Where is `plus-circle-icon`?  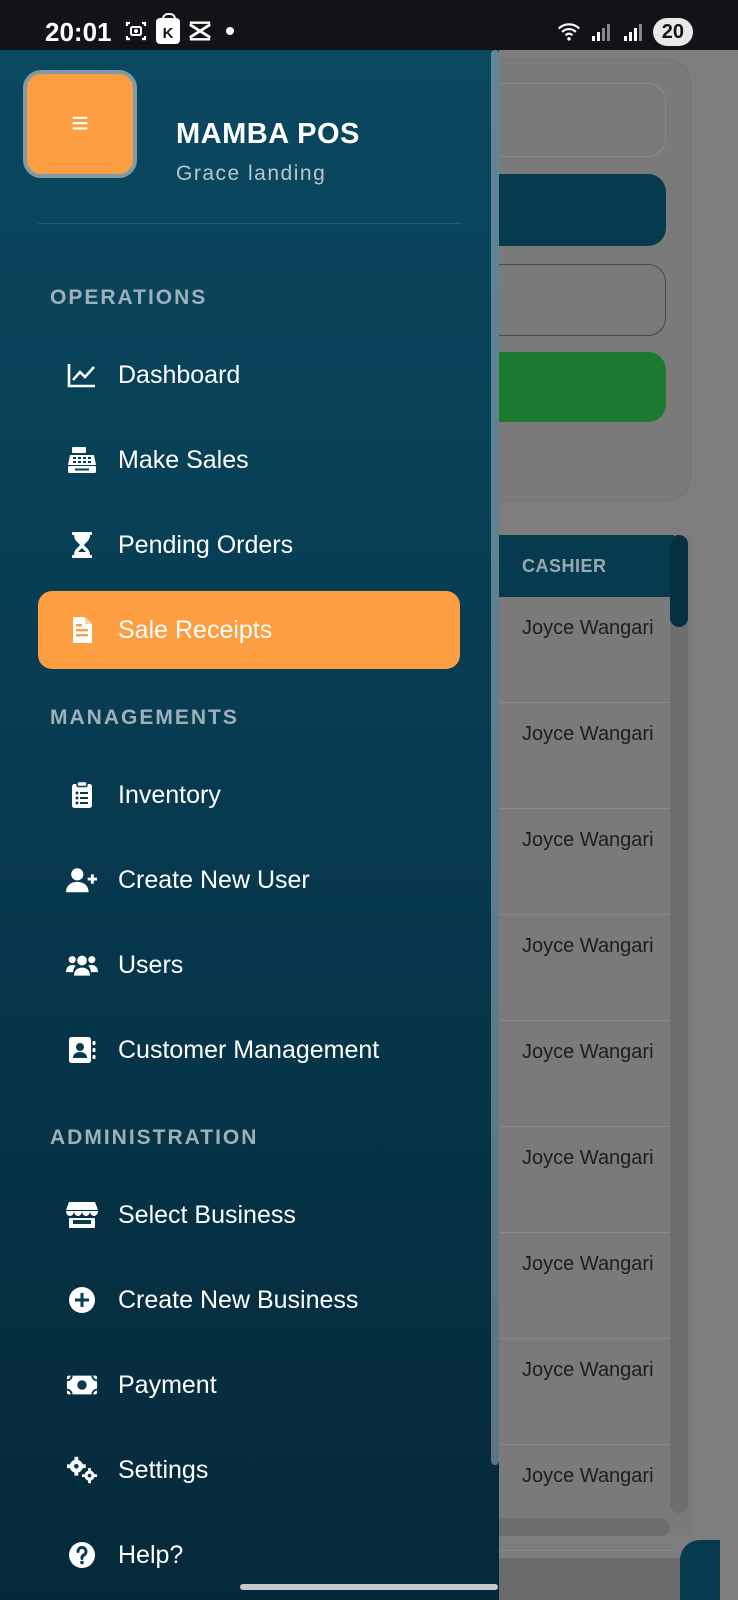 plus-circle-icon is located at coordinates (82, 1300).